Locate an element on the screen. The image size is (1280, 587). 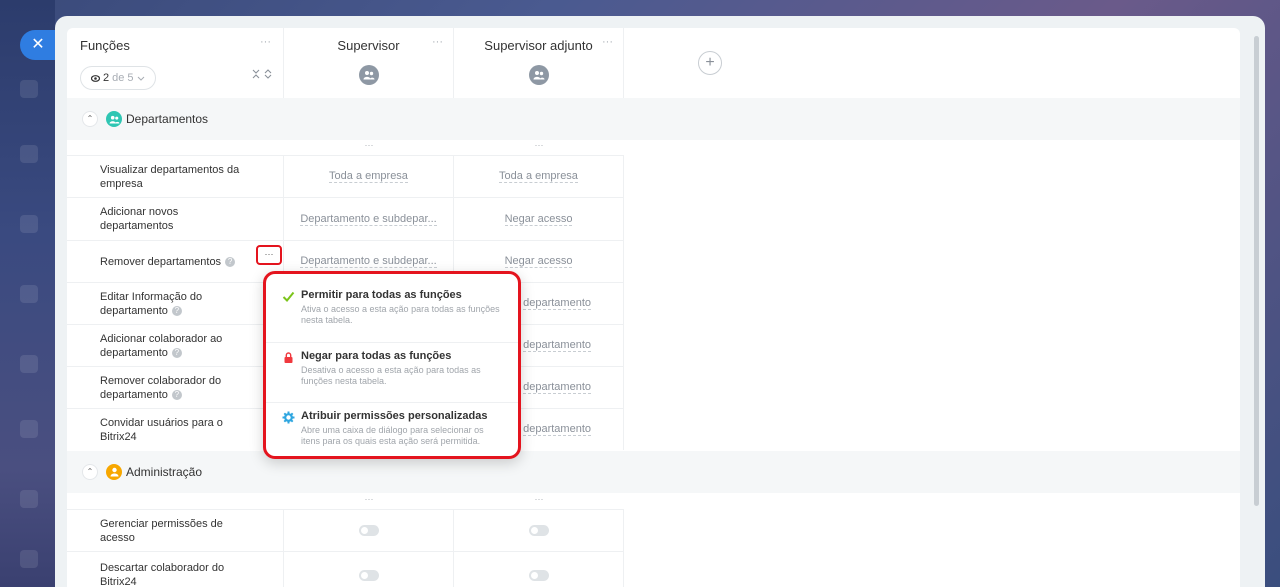
table-row: Gerenciar permissões de acesso is located at coordinates (345, 530).